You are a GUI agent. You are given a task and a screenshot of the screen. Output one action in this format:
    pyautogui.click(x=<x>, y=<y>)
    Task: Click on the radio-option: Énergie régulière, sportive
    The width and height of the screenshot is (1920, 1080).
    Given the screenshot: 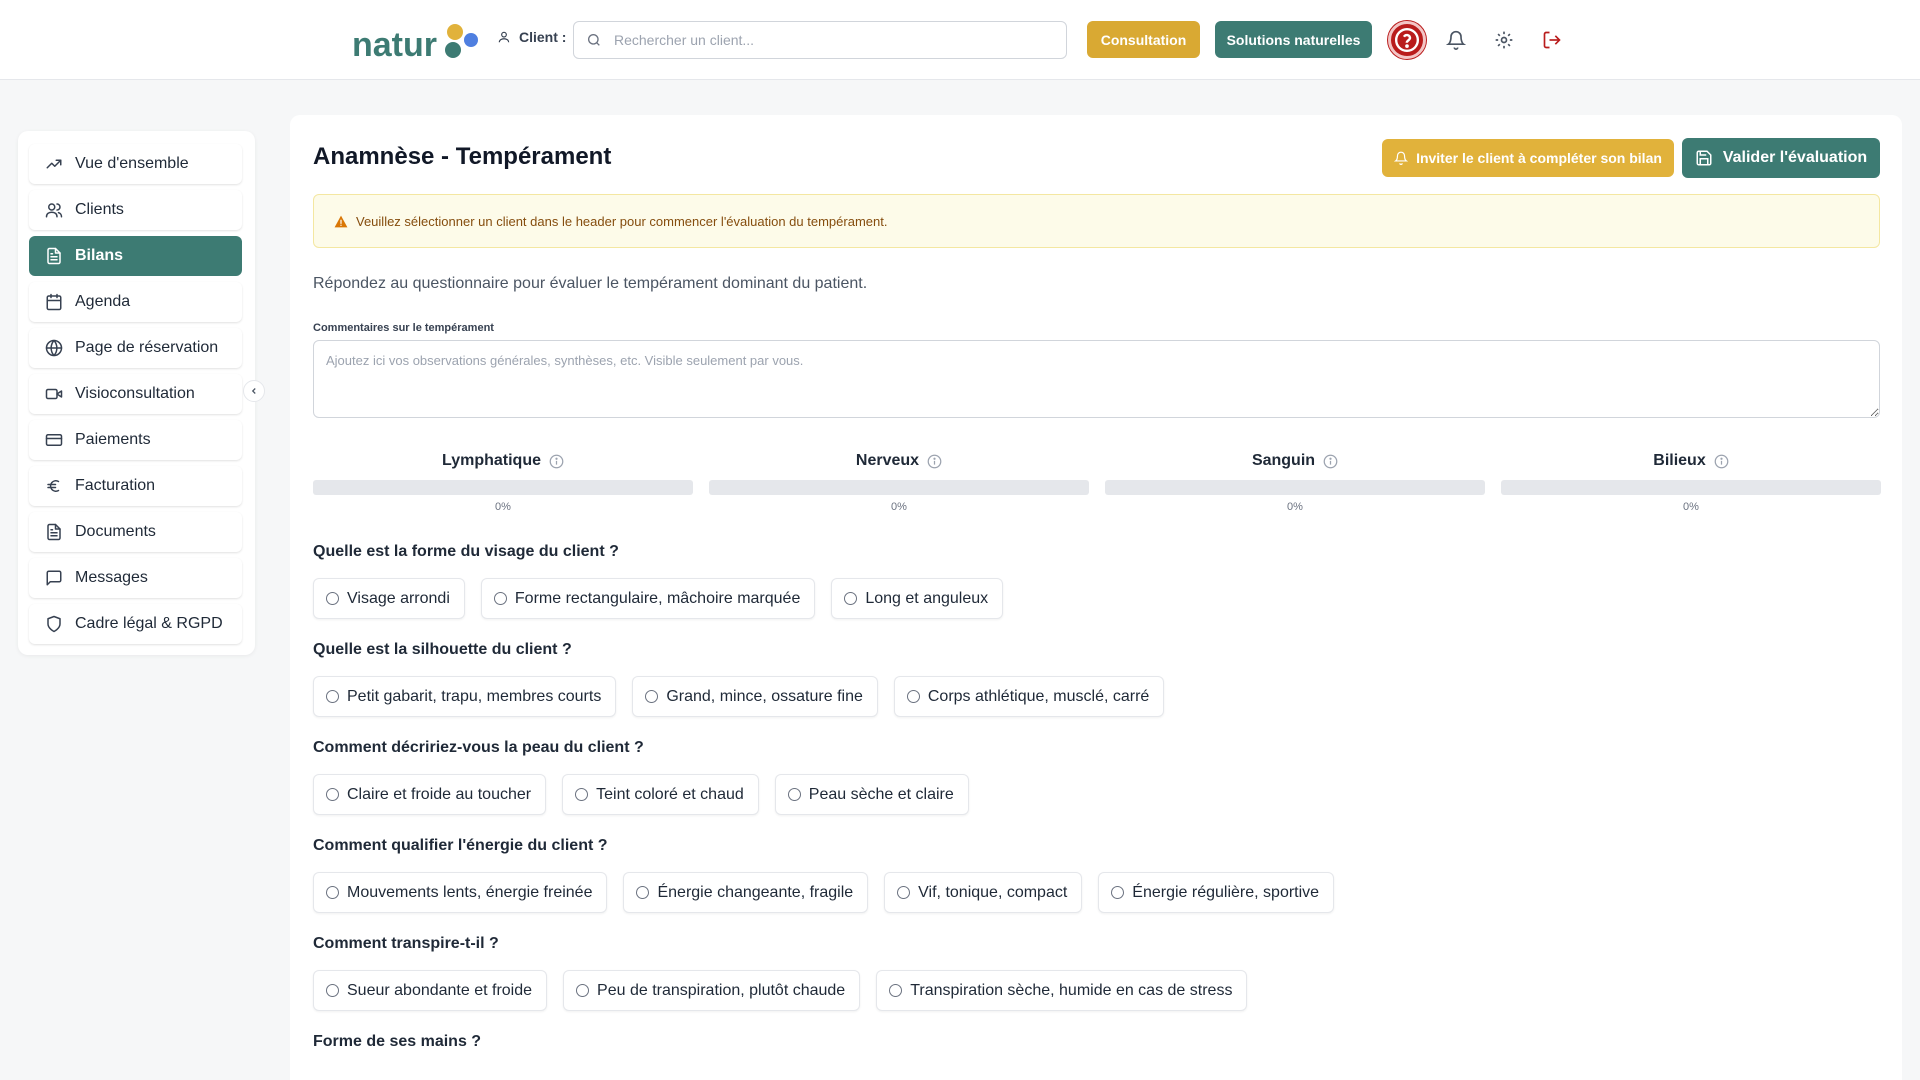 What is the action you would take?
    pyautogui.click(x=1216, y=892)
    